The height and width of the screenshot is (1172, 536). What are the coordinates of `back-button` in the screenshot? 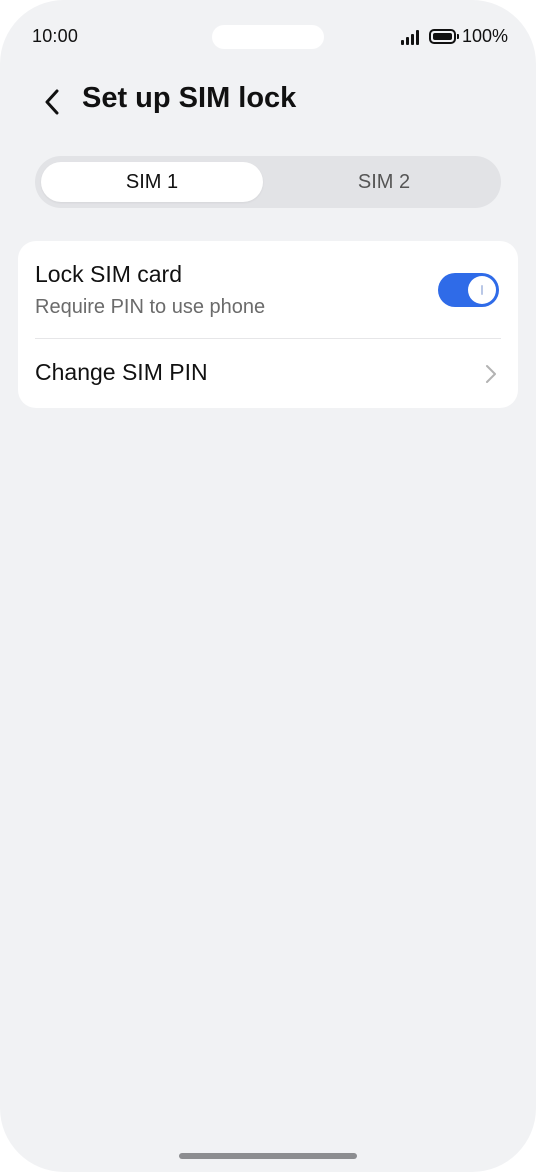 It's located at (52, 102).